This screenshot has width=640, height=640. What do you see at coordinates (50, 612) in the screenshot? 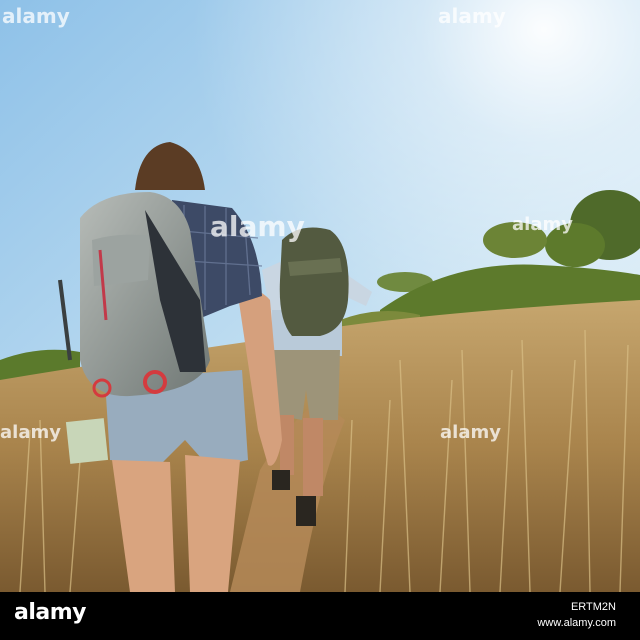
I see `alamy-logo: alamy` at bounding box center [50, 612].